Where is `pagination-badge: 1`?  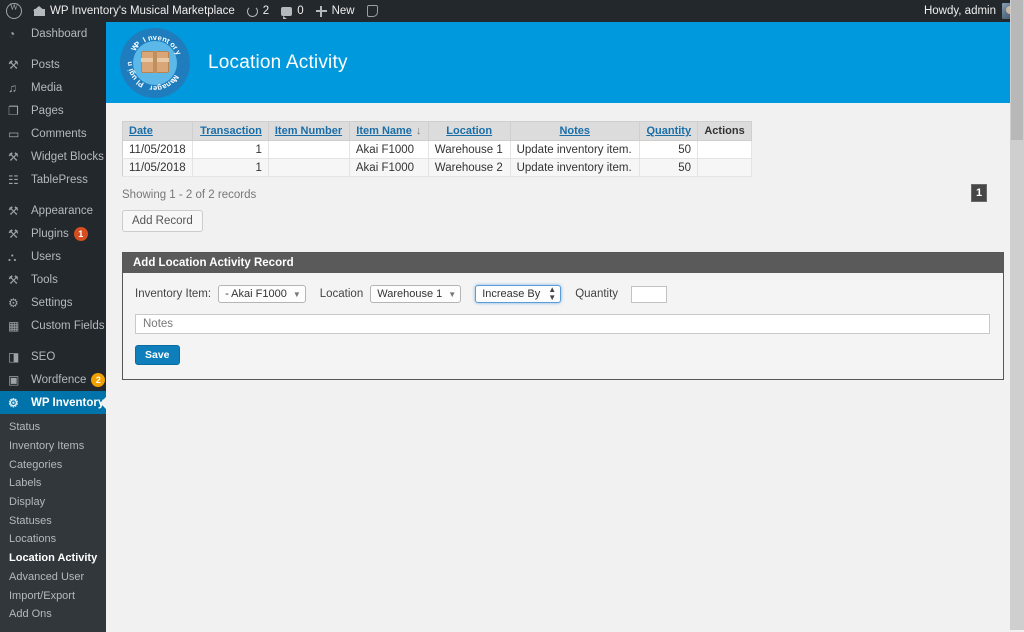
pagination-badge: 1 is located at coordinates (979, 193).